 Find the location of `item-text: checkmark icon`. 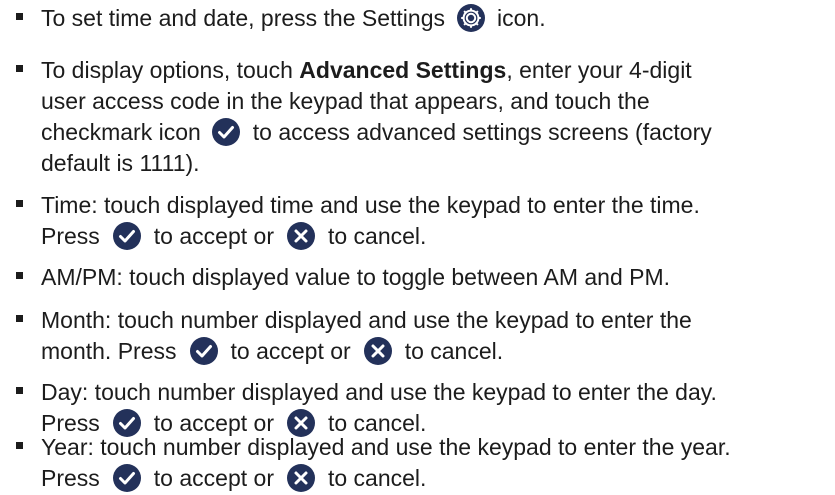

item-text: checkmark icon is located at coordinates (121, 132).